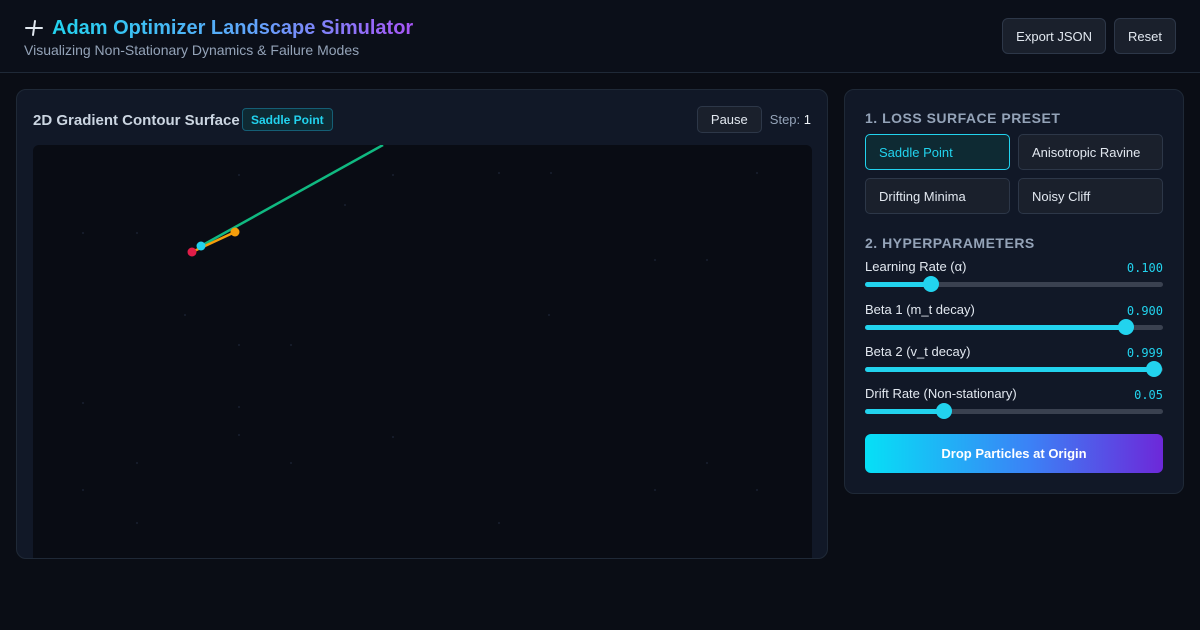 This screenshot has width=1200, height=630. What do you see at coordinates (937, 196) in the screenshot?
I see `preset-drifting-minima: Drifting Minima` at bounding box center [937, 196].